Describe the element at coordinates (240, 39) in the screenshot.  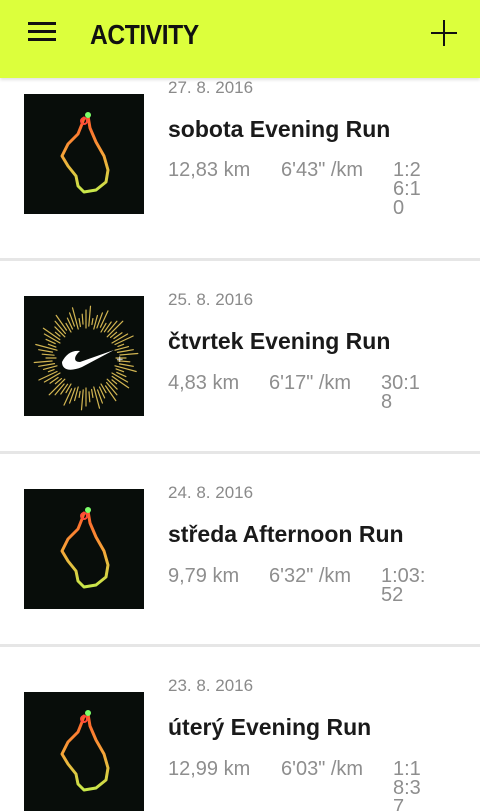
I see `app-header: ACTIVITY` at that location.